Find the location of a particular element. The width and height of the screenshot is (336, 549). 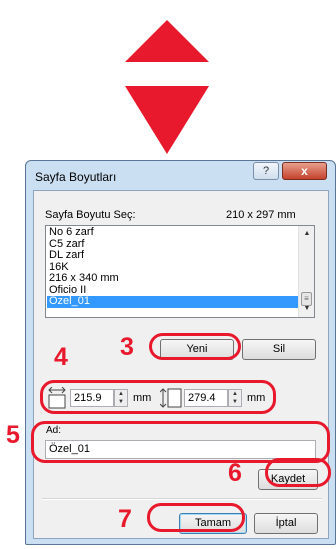

callout-new-button is located at coordinates (195, 346).